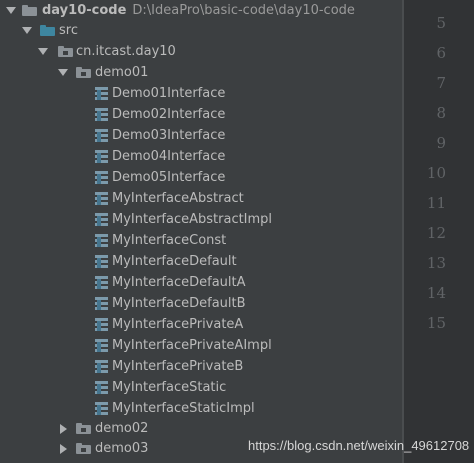 This screenshot has height=463, width=474. I want to click on interface-label: MyInterfaceAbstract, so click(178, 198).